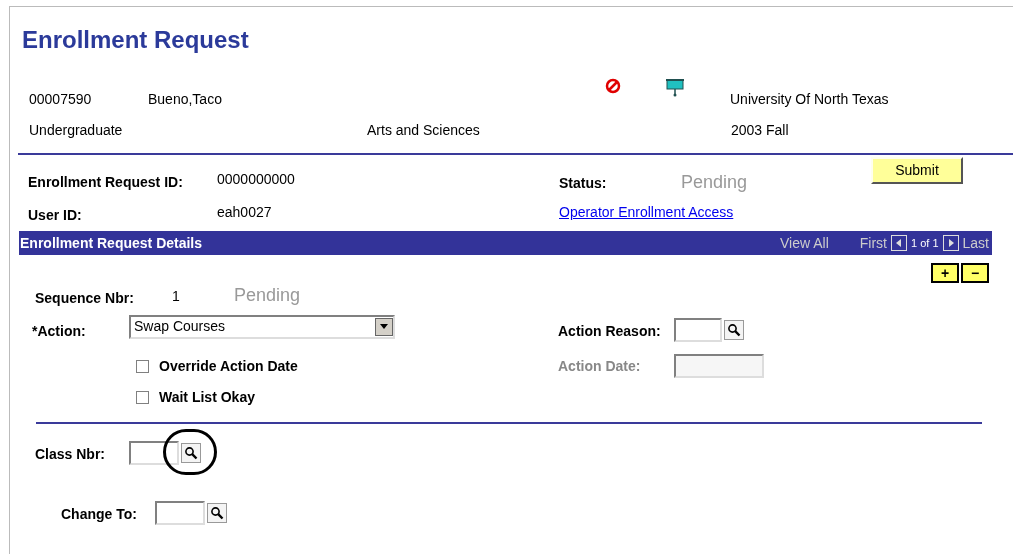  Describe the element at coordinates (384, 326) in the screenshot. I see `caret-icon` at that location.